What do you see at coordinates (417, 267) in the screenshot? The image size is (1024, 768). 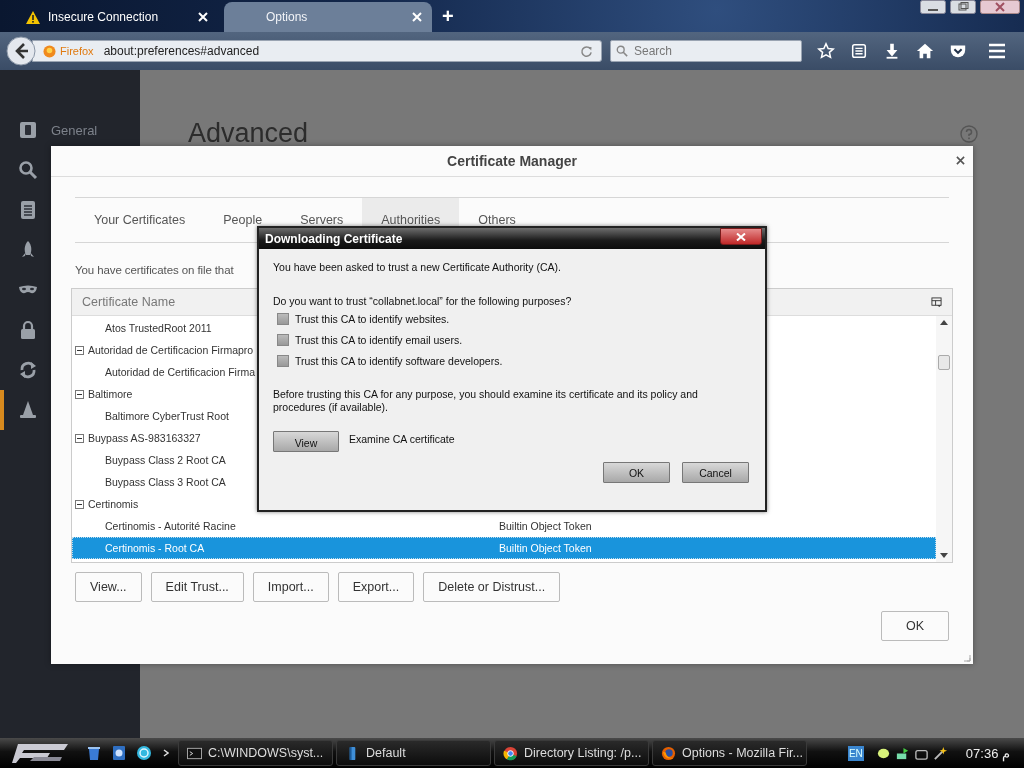 I see `intro-text: You have been asked to trust a new Certificate Authority (CA).` at bounding box center [417, 267].